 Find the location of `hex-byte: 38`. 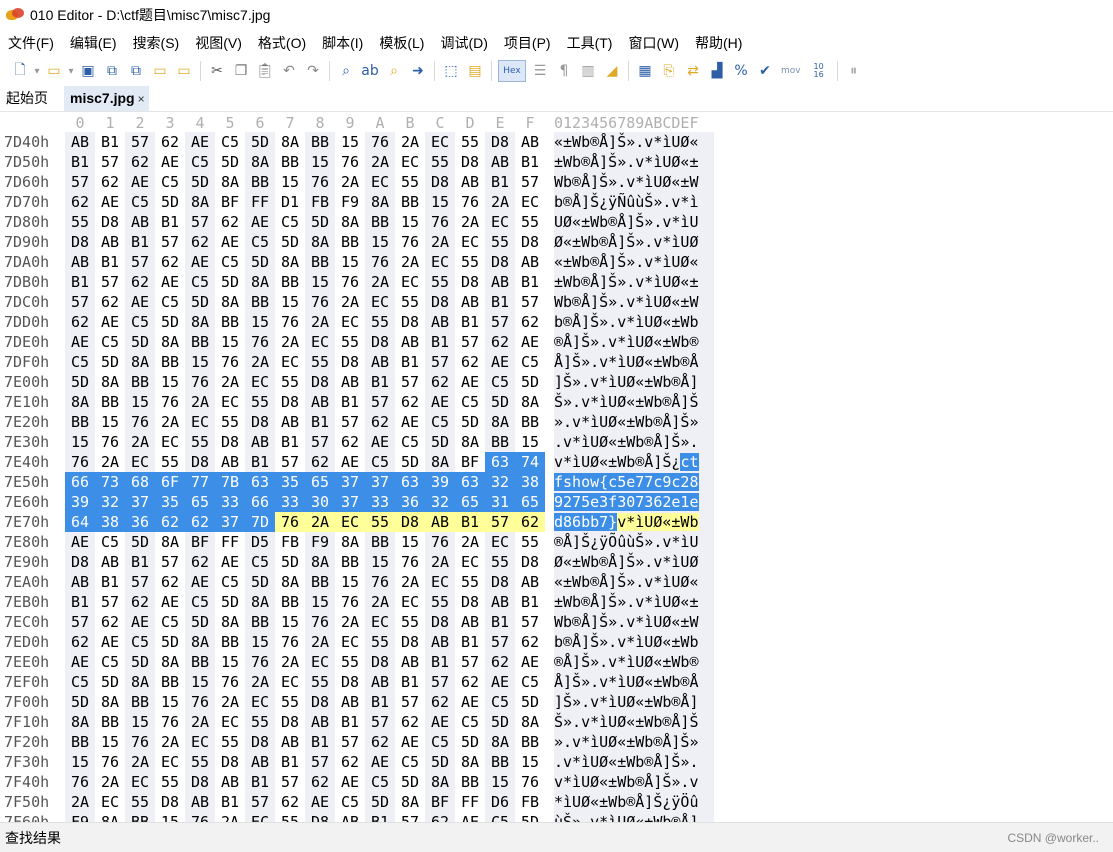

hex-byte: 38 is located at coordinates (530, 482).